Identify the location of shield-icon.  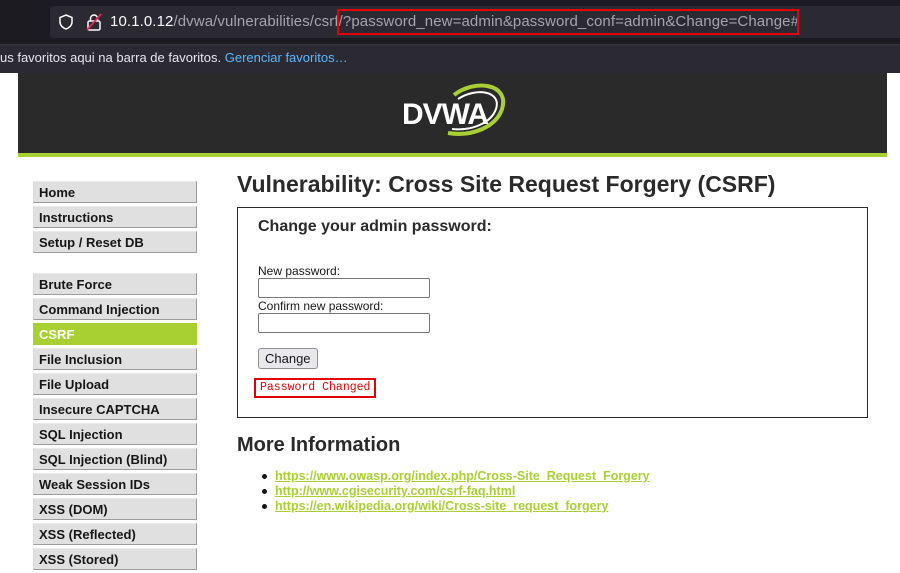
(66, 22).